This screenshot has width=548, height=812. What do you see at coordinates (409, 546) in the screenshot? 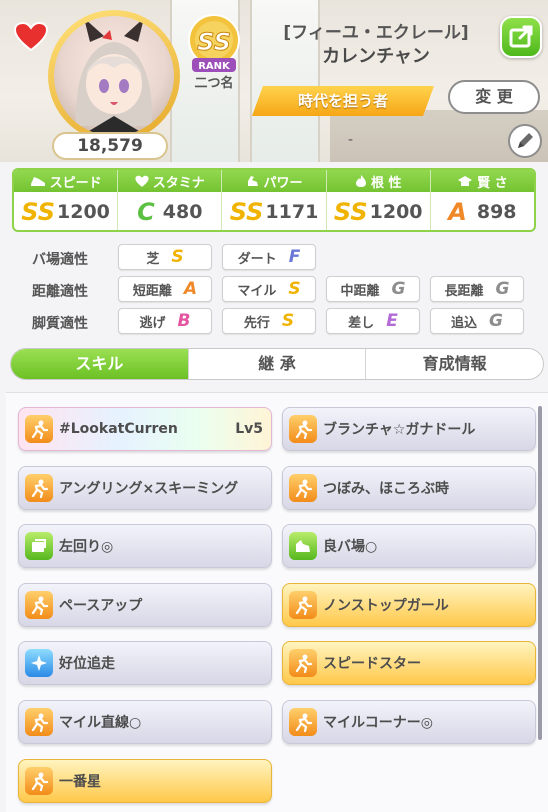
I see `skill-item: 良バ場○` at bounding box center [409, 546].